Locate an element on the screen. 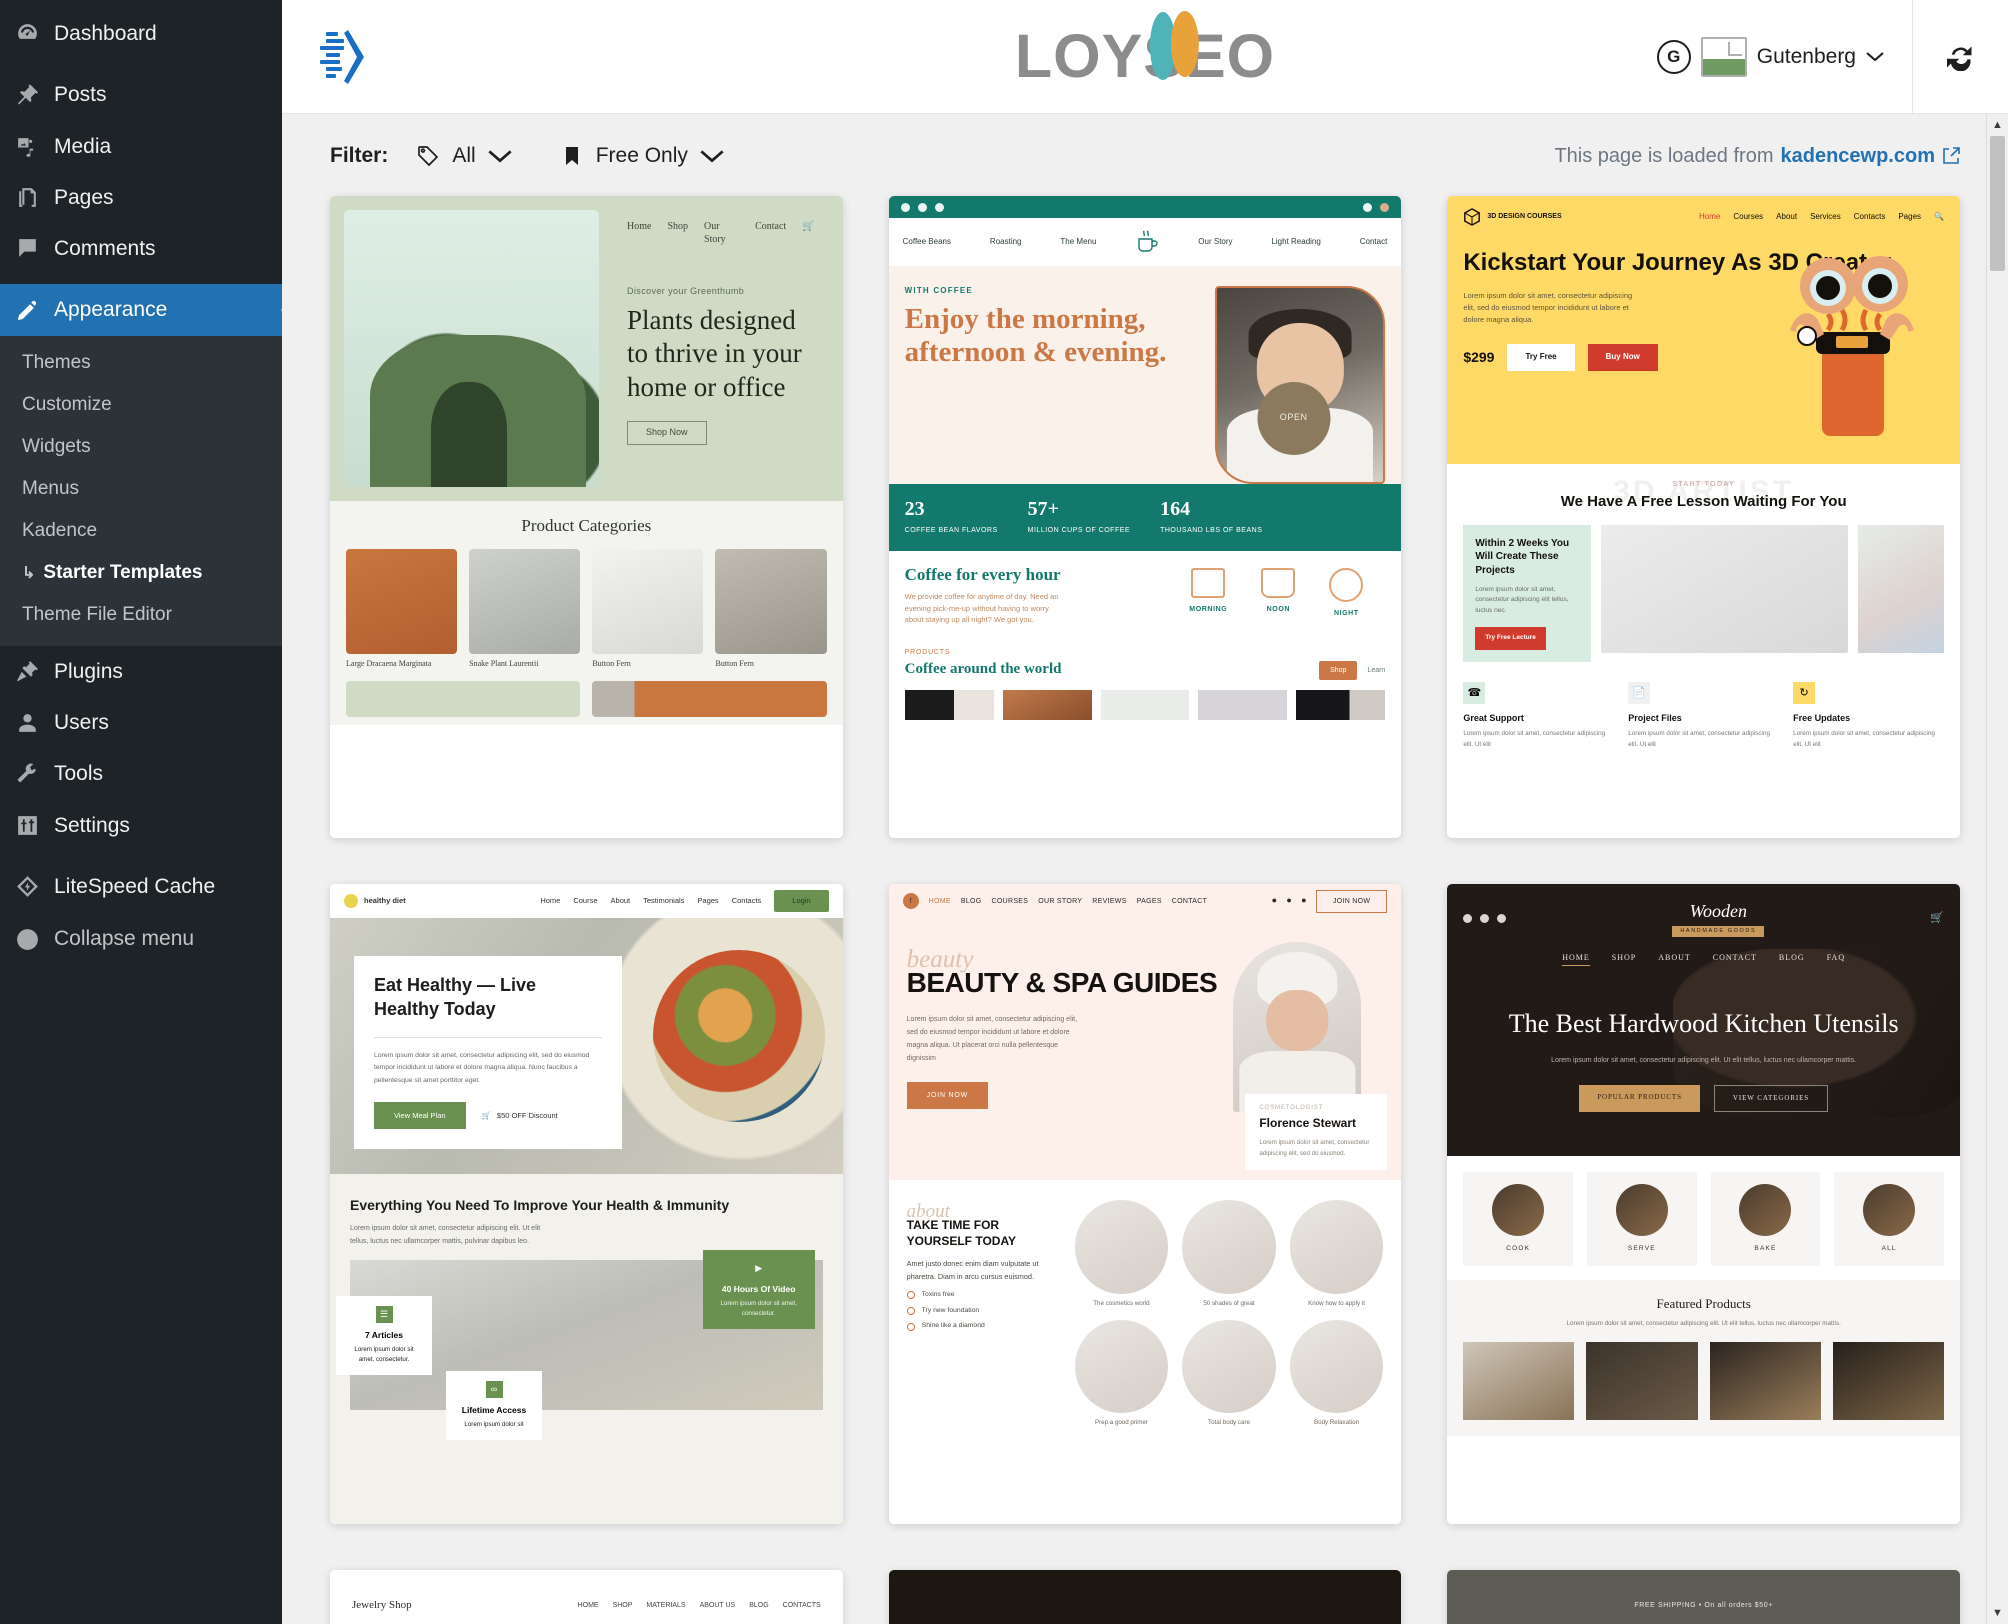 Image resolution: width=2008 pixels, height=1624 pixels. page-scrollbar: ▲ ▼ is located at coordinates (1997, 869).